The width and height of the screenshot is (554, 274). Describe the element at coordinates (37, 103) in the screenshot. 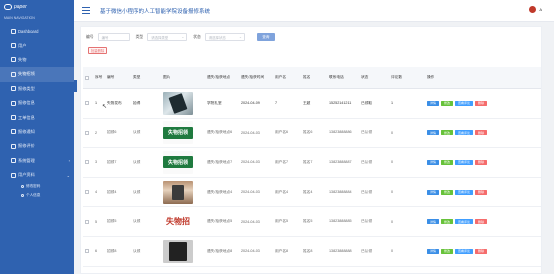

I see `sidebar-item-repair-info: 报修信息` at that location.